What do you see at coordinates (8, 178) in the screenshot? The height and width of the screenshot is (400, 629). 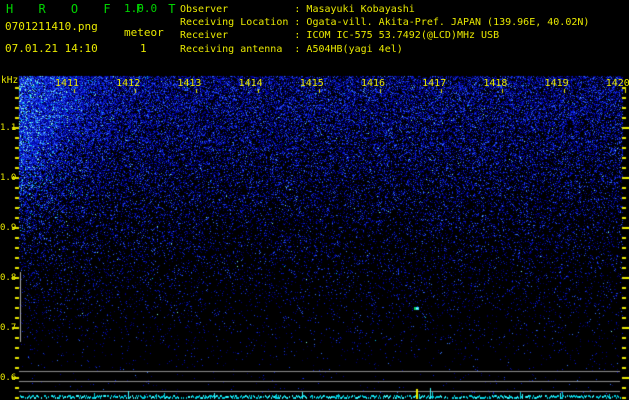 I see `y-axis-label: 1.0` at bounding box center [8, 178].